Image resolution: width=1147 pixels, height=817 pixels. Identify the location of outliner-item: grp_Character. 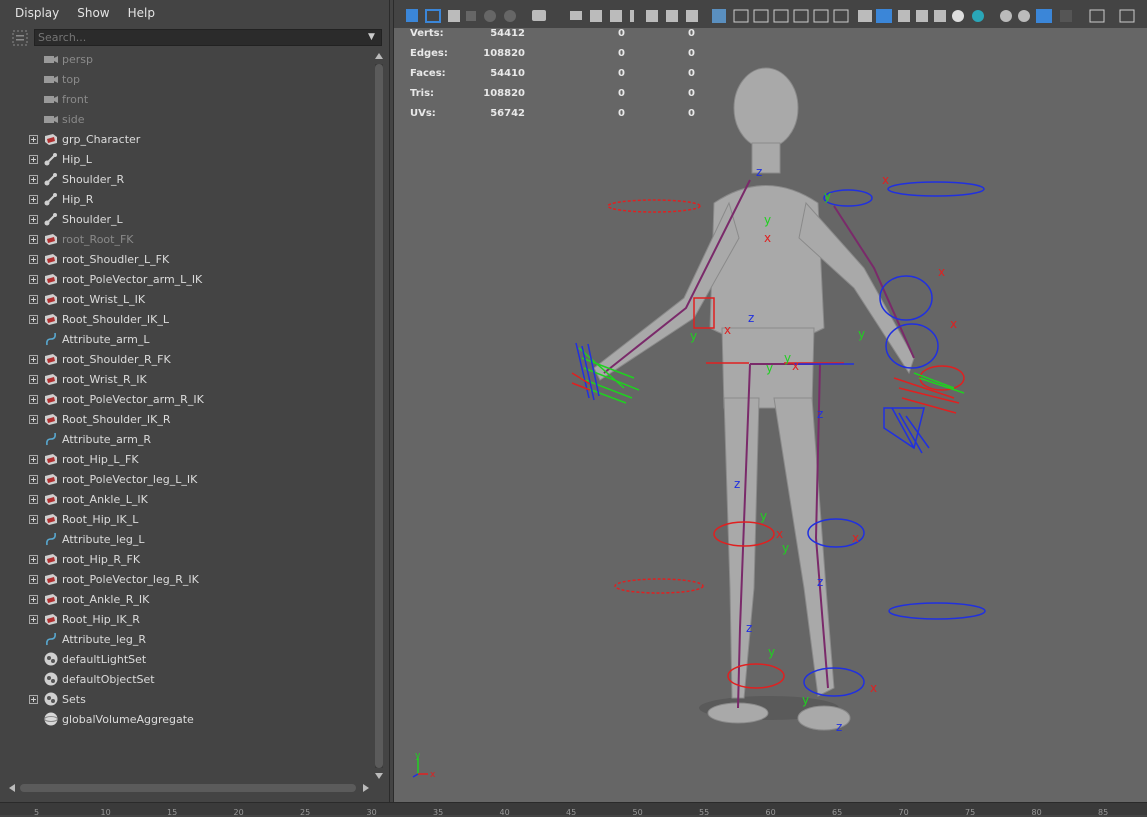
(186, 139).